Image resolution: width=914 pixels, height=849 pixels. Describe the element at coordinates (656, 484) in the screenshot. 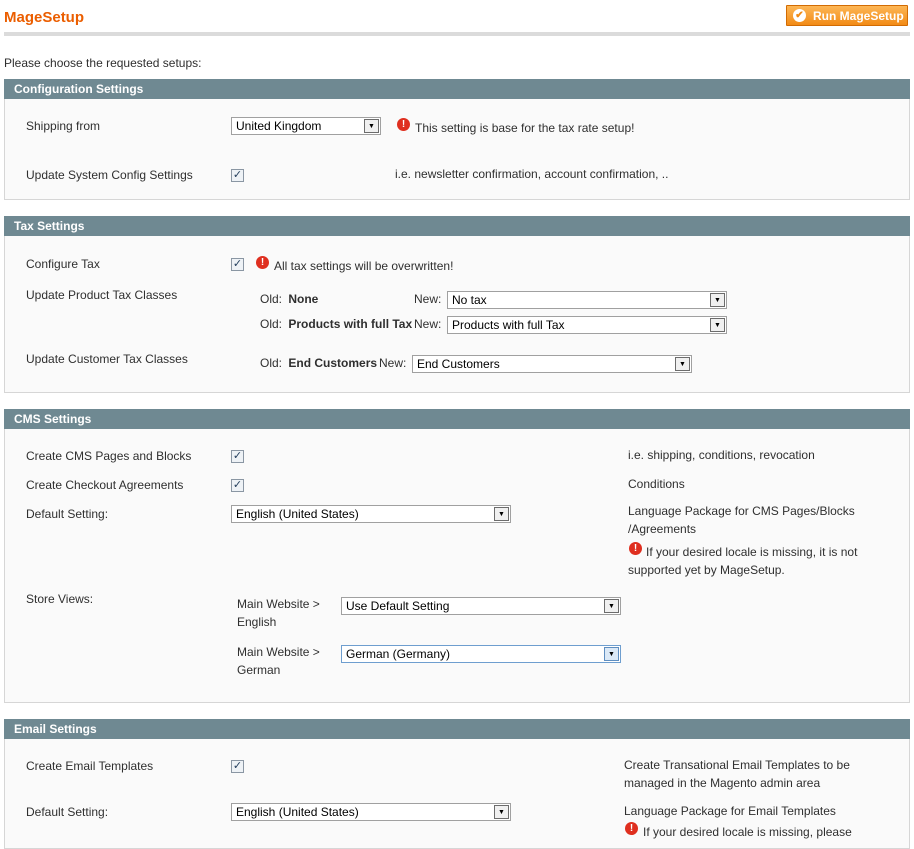

I see `checkout-agreements-note: Conditions` at that location.